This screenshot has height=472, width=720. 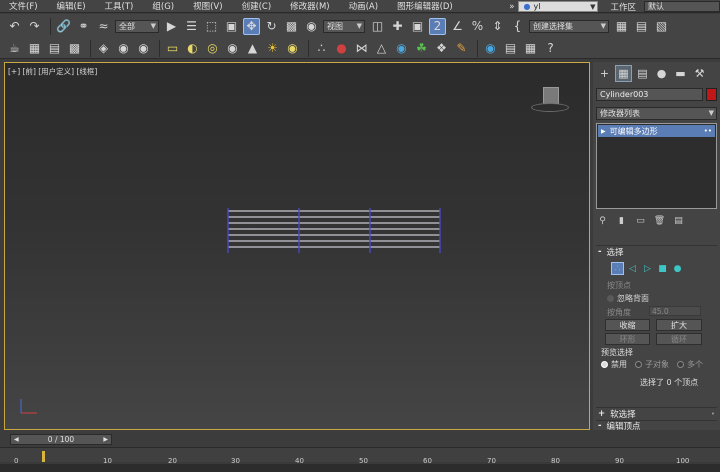 What do you see at coordinates (311, 26) in the screenshot?
I see `place-icon: ◉` at bounding box center [311, 26].